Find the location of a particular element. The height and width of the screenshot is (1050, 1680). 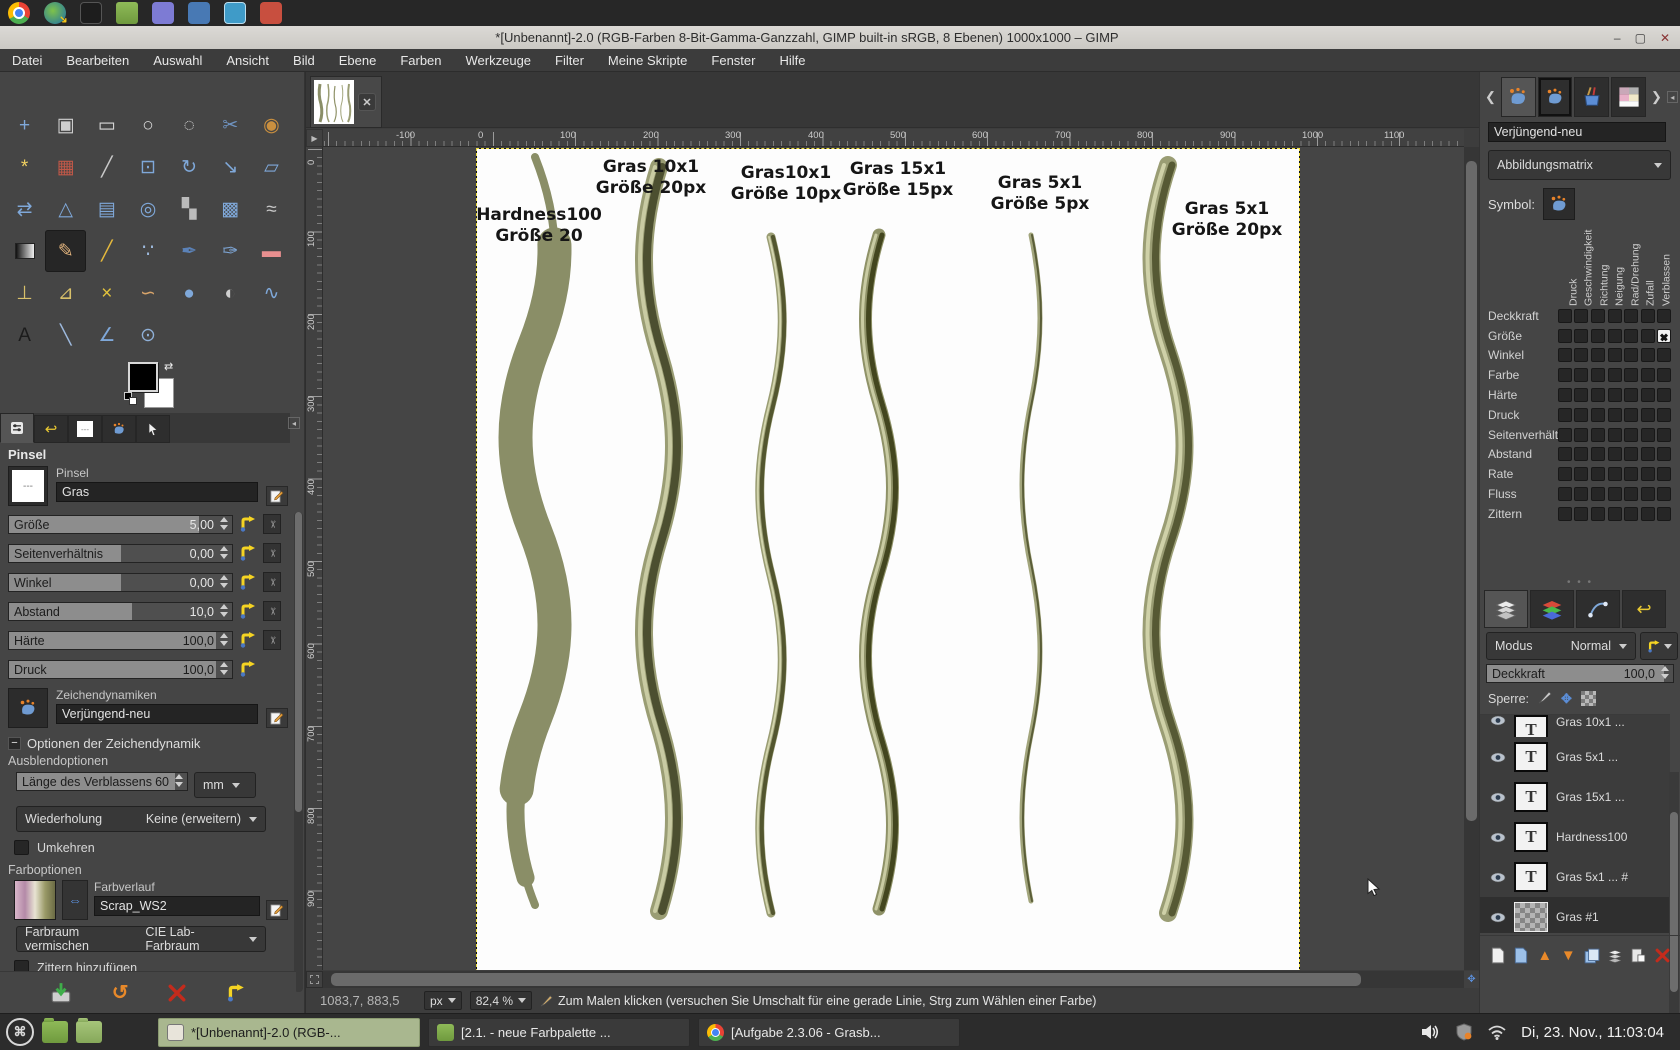

tool-mypaint-brush: ✑ is located at coordinates (230, 251).